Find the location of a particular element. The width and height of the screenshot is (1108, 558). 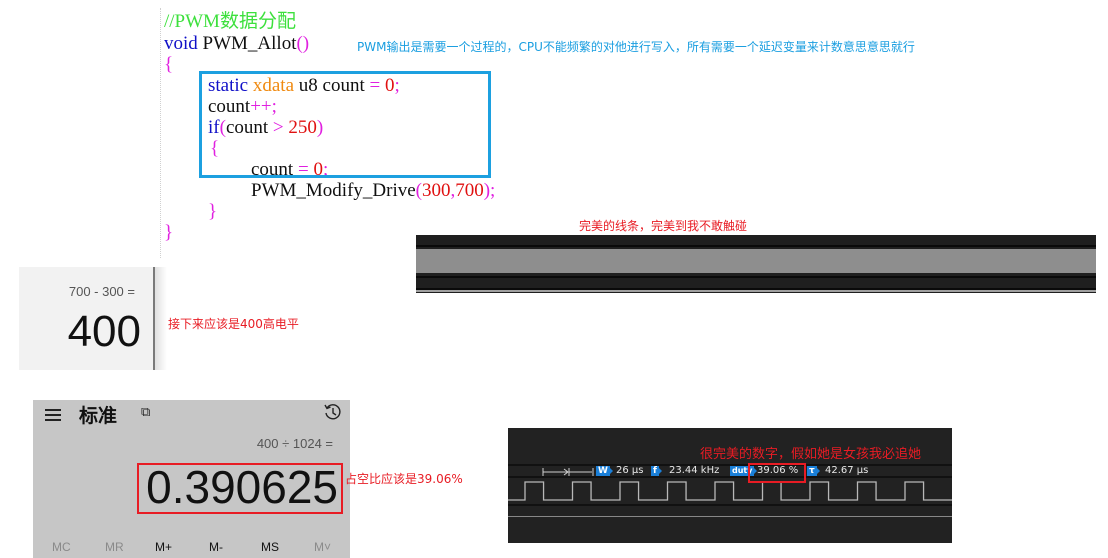

code-comment: //PWM数据分配 is located at coordinates (230, 21).